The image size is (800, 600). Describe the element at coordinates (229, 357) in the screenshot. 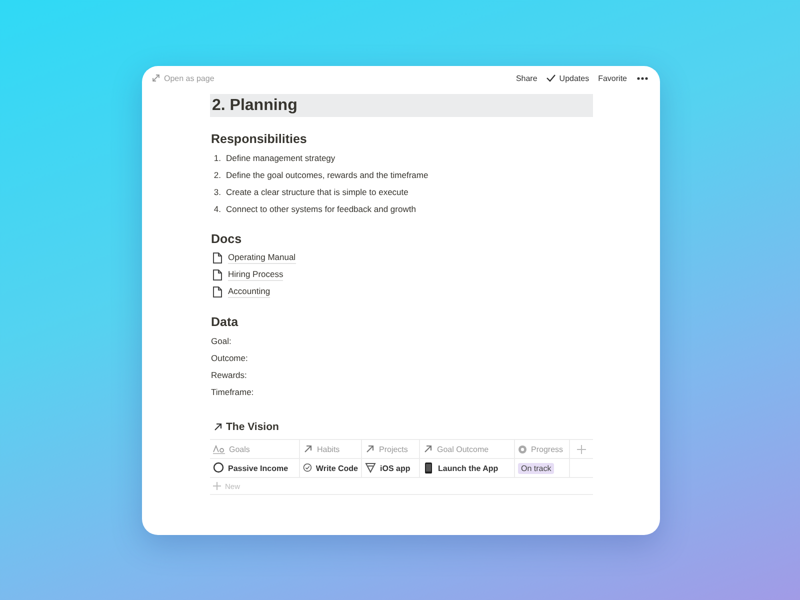

I see `field-label: Outcome:` at that location.